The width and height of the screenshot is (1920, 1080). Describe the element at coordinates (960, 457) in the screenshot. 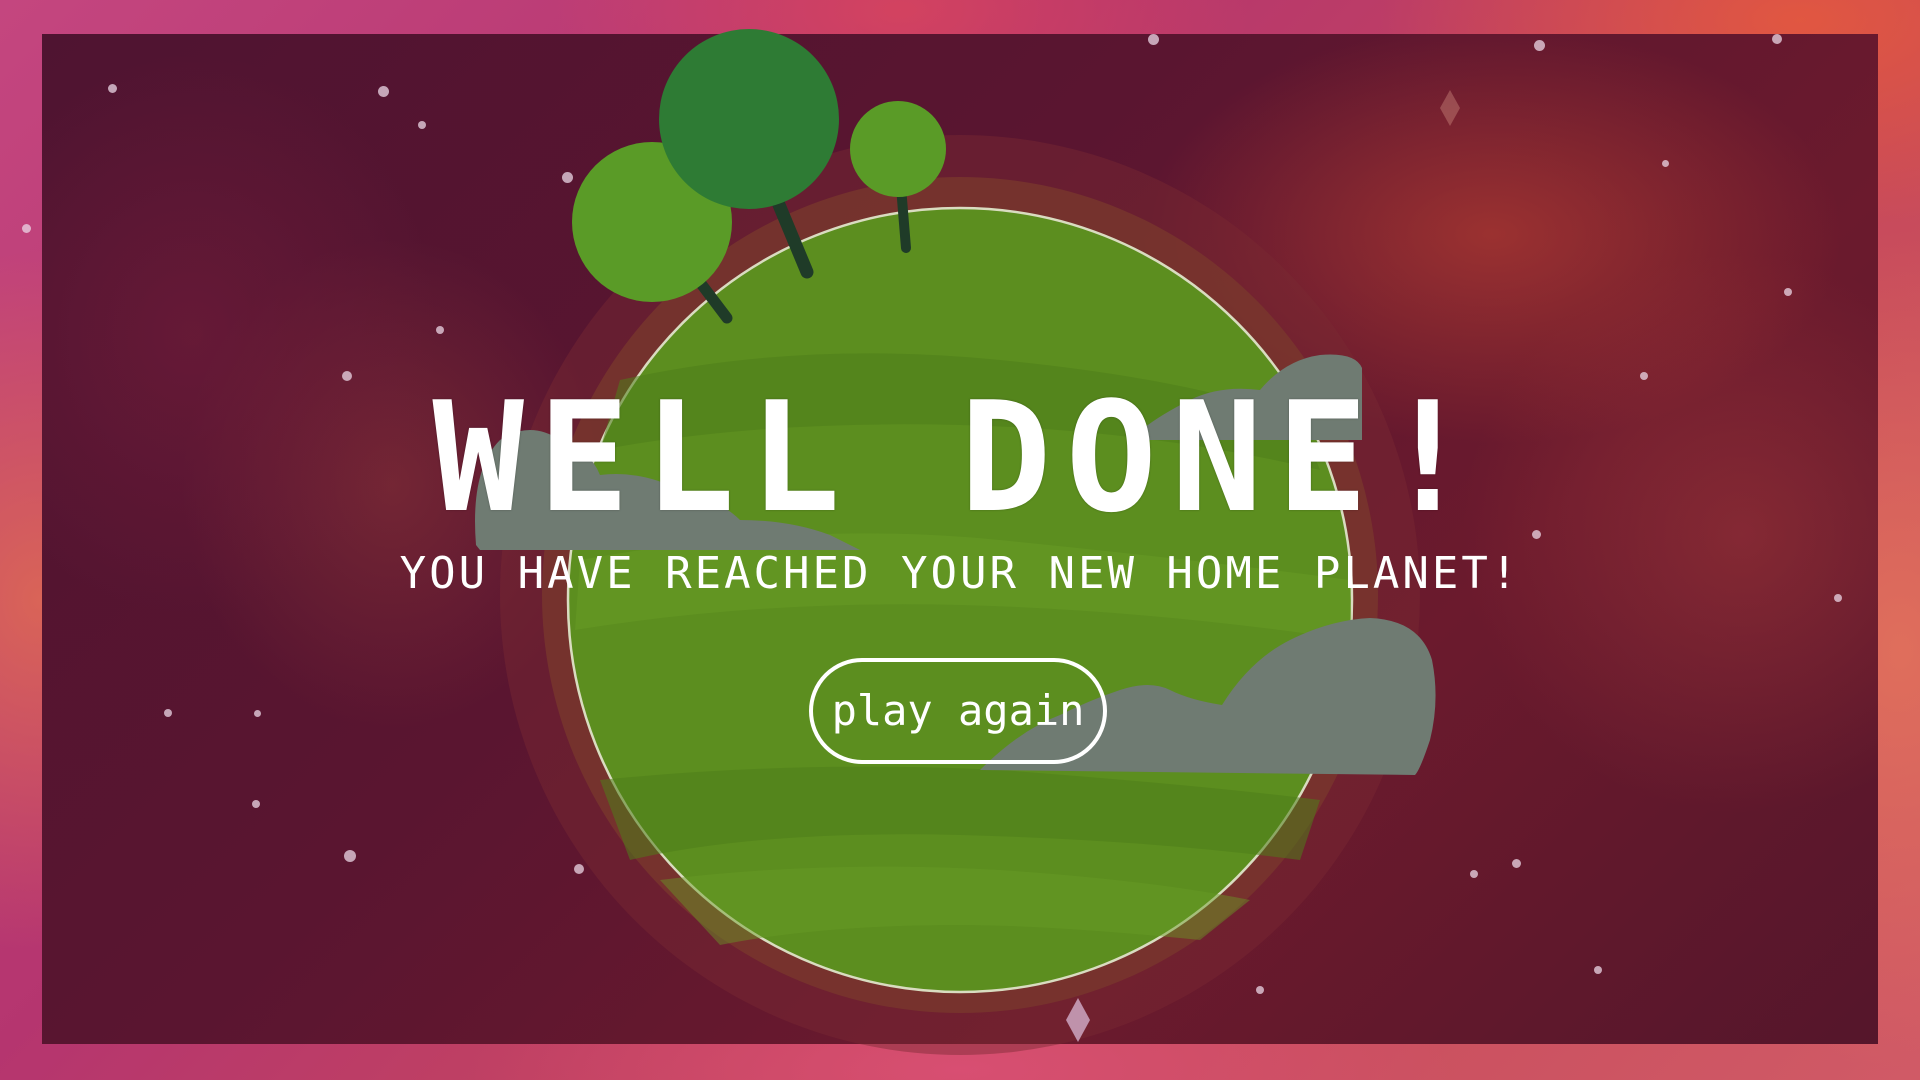

I see `well-done-title: WELL DONE!` at that location.